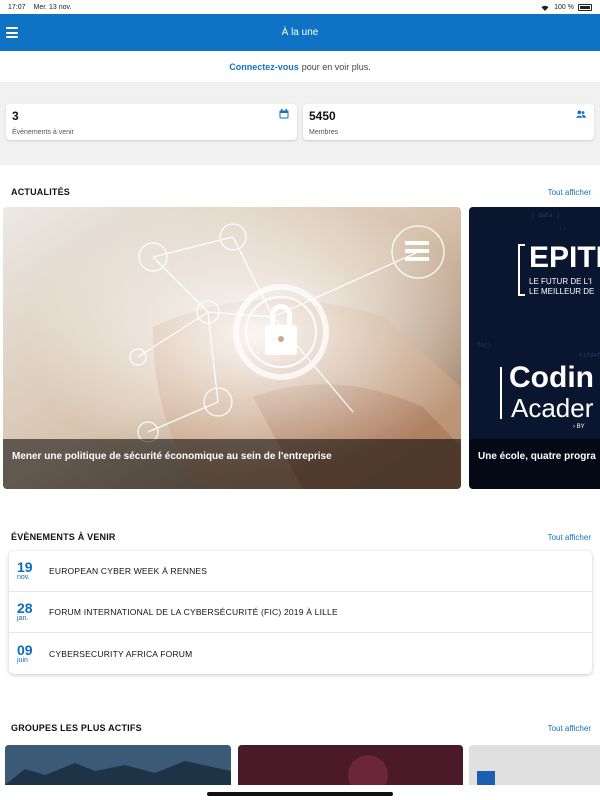 The image size is (600, 800). What do you see at coordinates (569, 192) in the screenshot?
I see `news-see-all-link: Tout afficher` at bounding box center [569, 192].